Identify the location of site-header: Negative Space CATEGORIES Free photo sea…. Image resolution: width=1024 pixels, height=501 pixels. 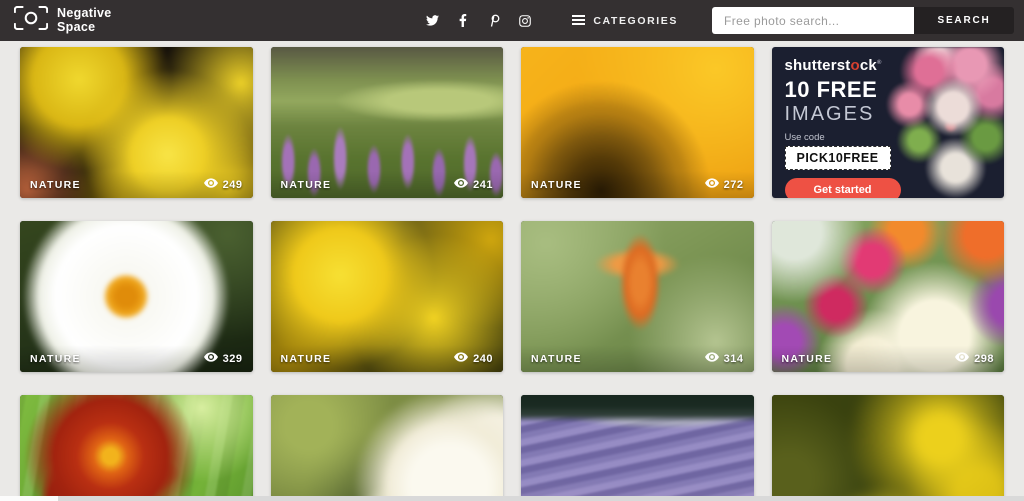
(512, 20).